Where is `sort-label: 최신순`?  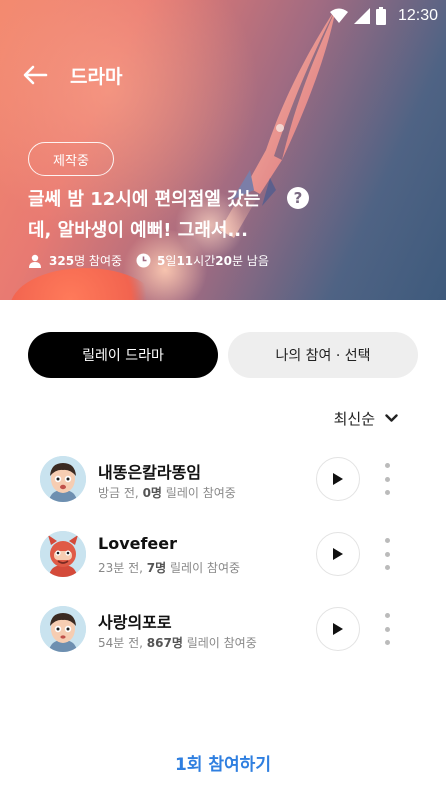
sort-label: 최신순 is located at coordinates (354, 419).